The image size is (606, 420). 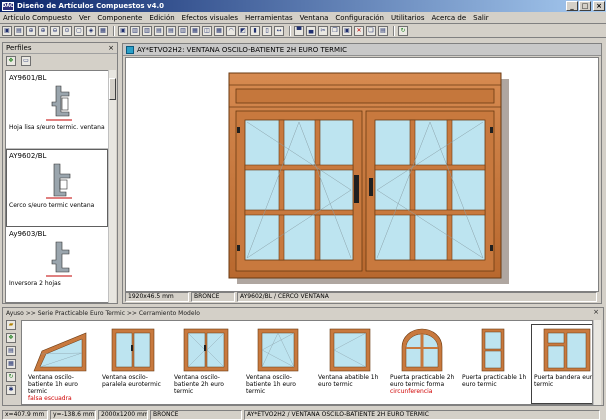 What do you see at coordinates (57, 127) in the screenshot?
I see `profile-desc: Hoja lisa s/euro termic. ventana` at bounding box center [57, 127].